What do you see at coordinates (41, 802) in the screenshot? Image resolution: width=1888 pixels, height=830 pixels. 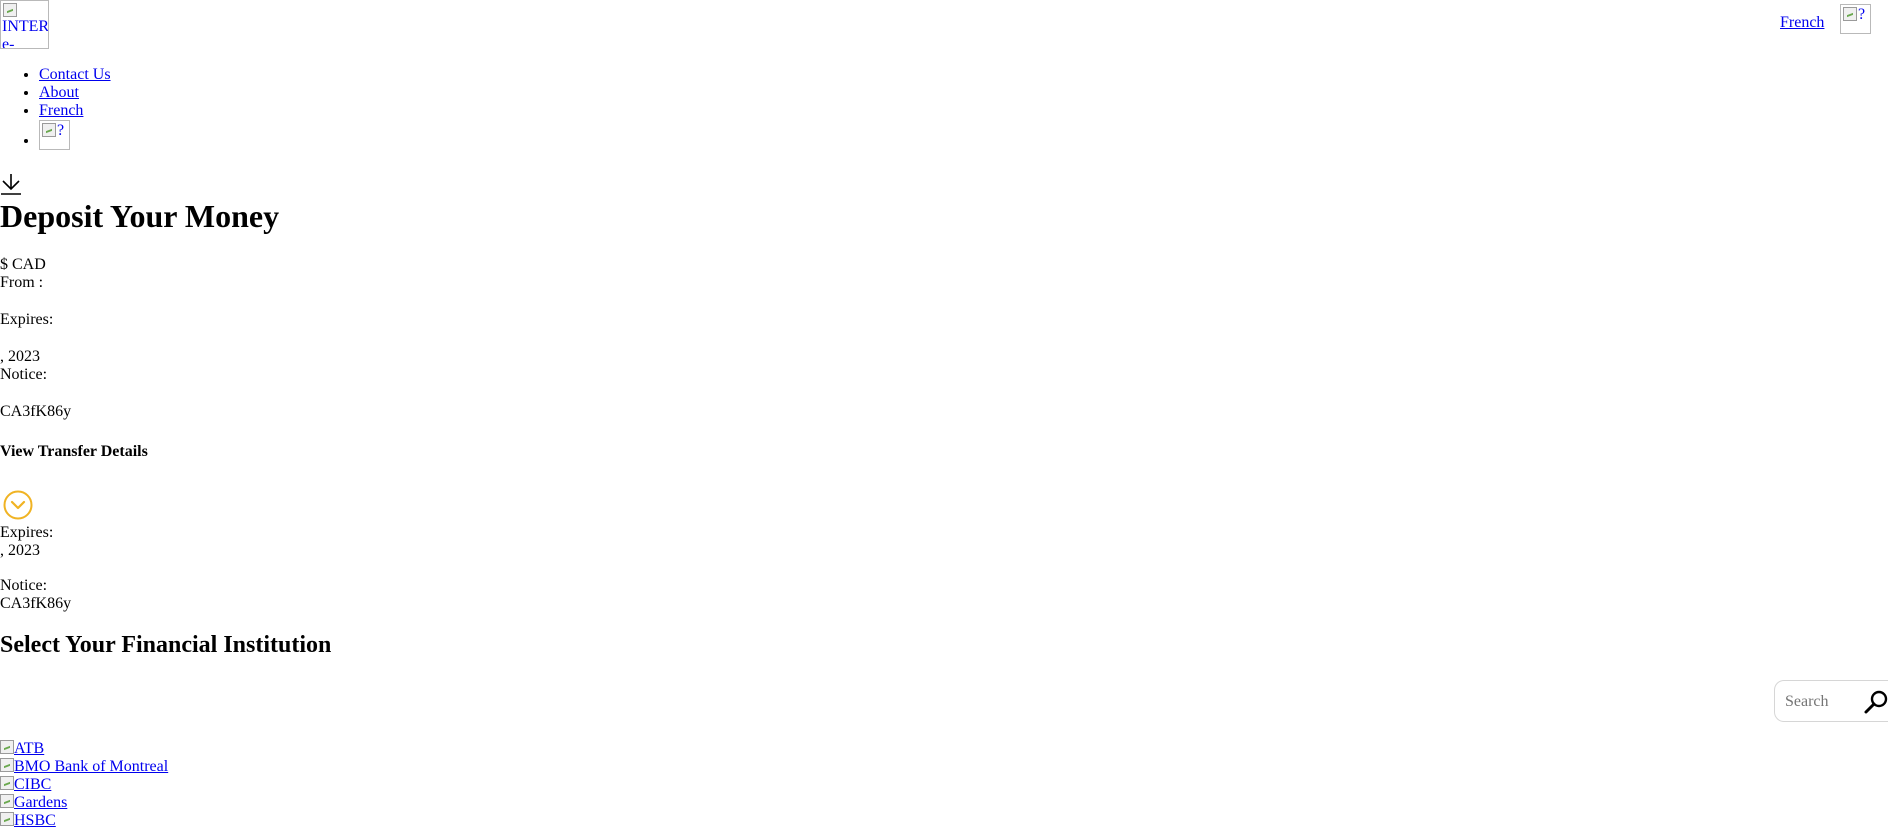 I see `bank-name: Gardens` at bounding box center [41, 802].